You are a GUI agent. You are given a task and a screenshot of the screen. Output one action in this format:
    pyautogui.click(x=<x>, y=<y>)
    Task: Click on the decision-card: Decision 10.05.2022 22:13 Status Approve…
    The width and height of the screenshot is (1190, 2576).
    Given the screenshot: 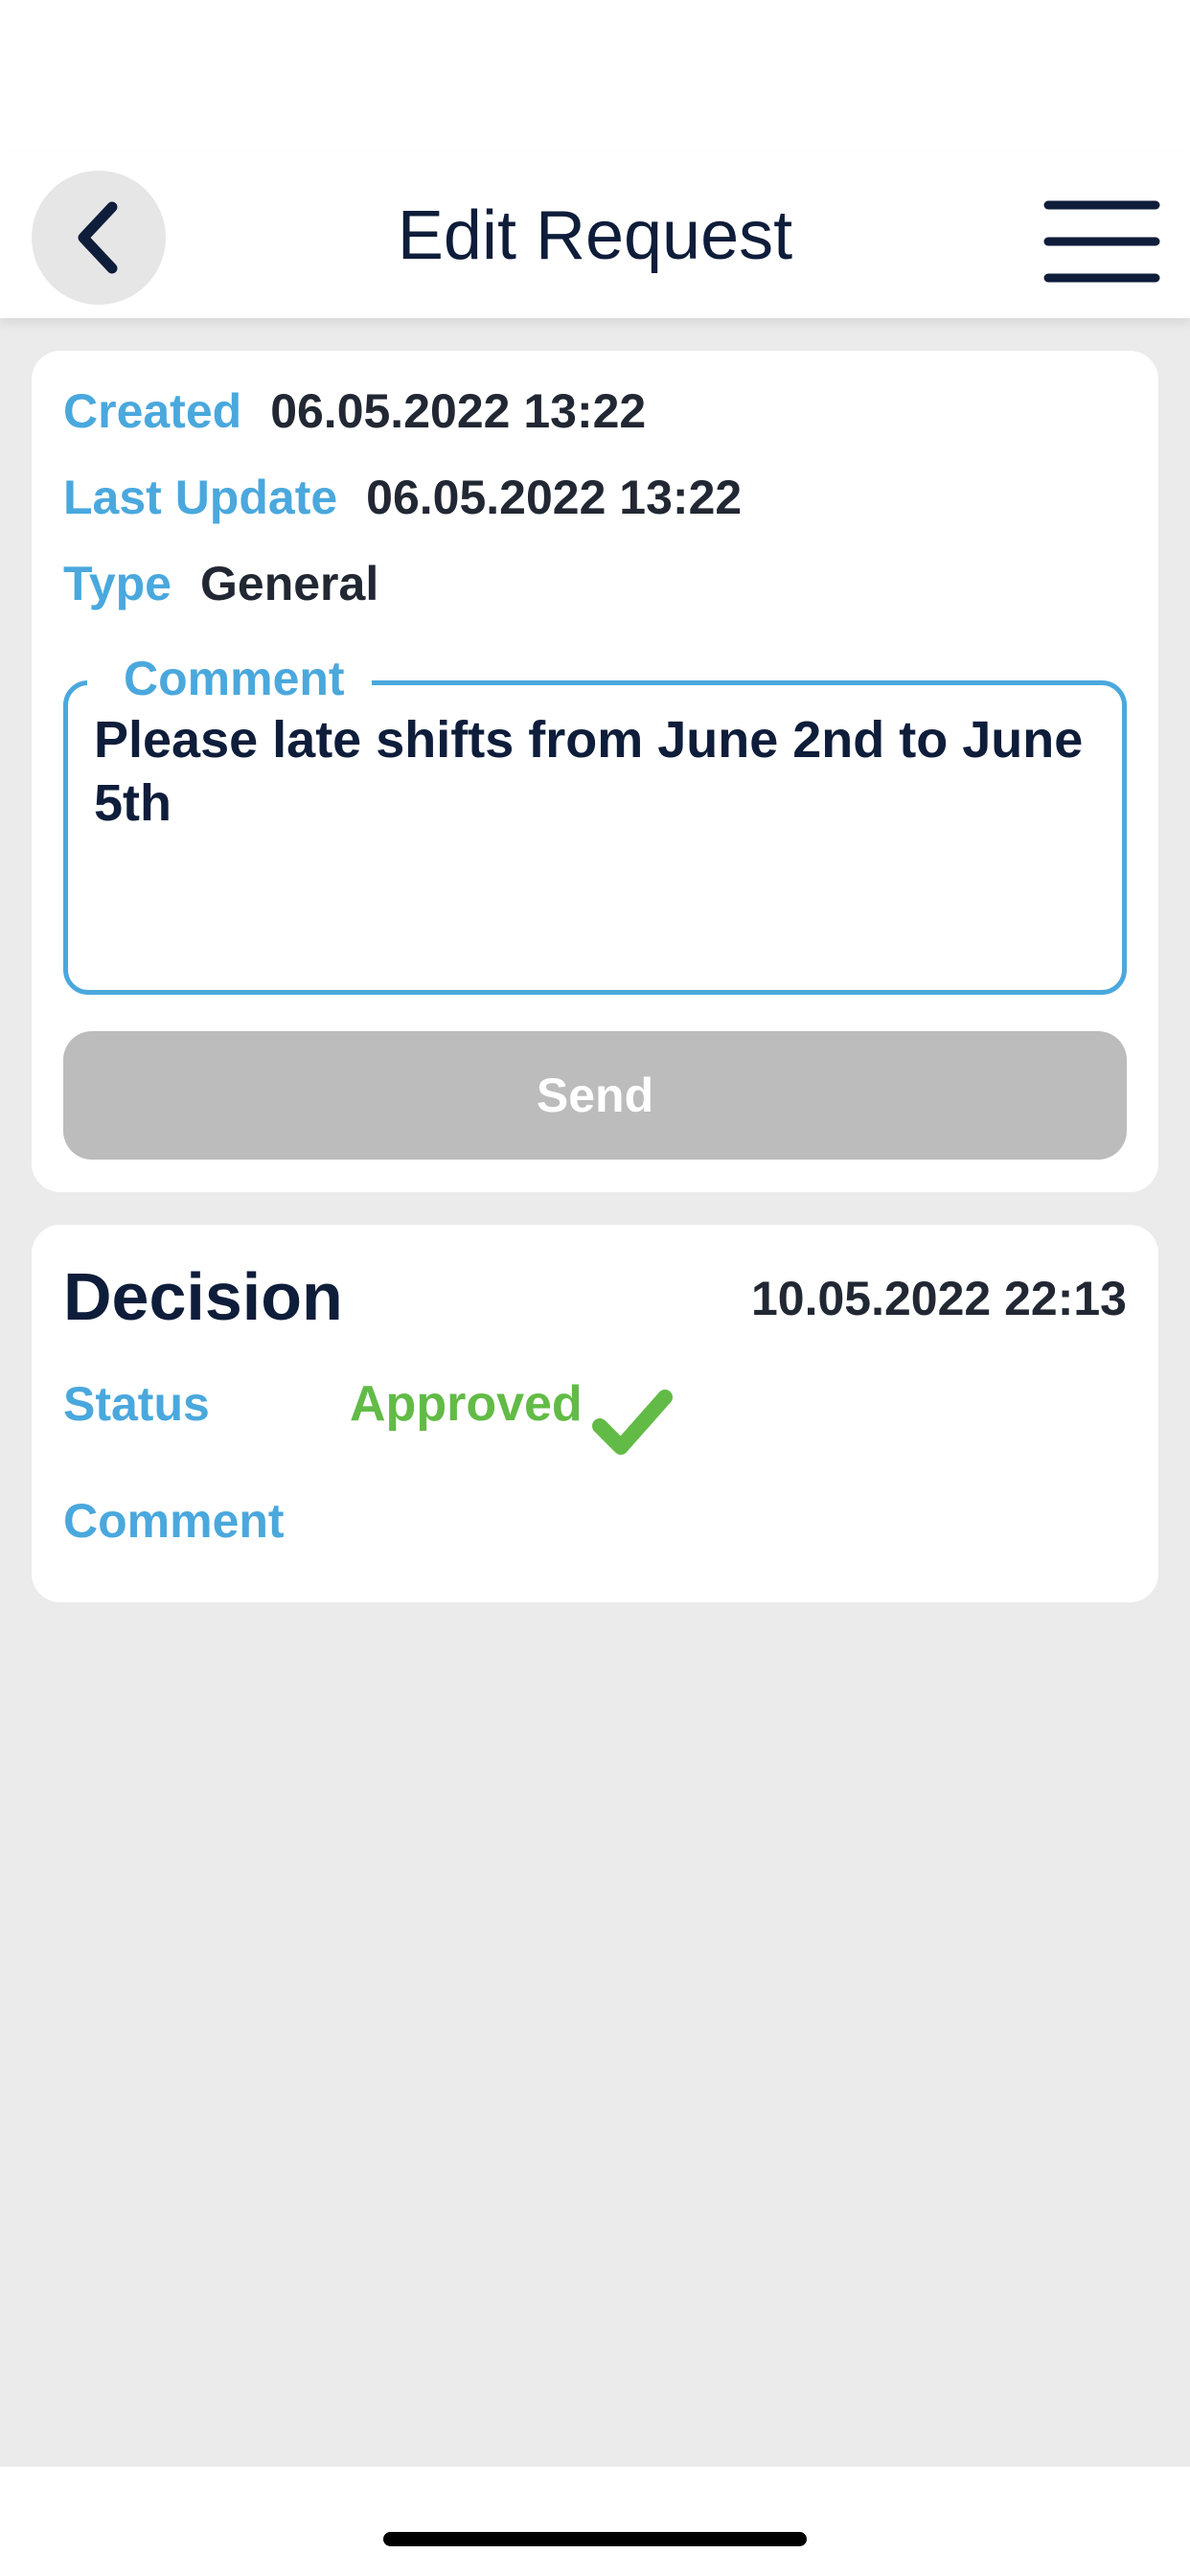 What is the action you would take?
    pyautogui.click(x=595, y=1413)
    